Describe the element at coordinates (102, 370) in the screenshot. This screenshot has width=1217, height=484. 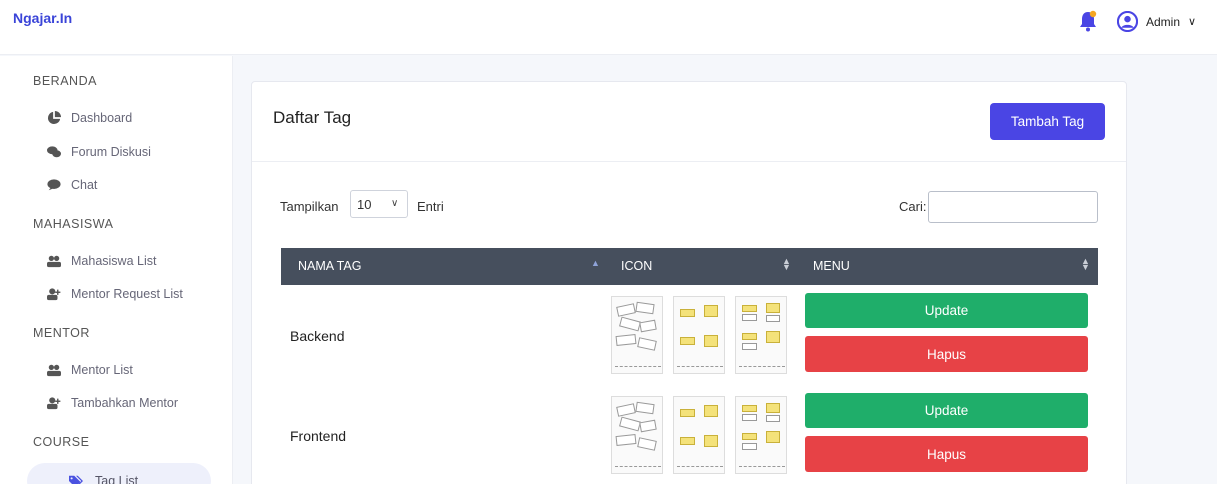
I see `sidebar-item-label: Mentor List` at that location.